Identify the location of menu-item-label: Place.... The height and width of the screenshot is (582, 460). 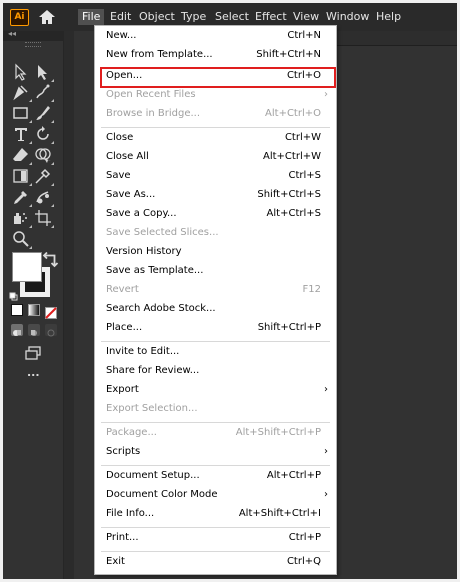
(124, 327).